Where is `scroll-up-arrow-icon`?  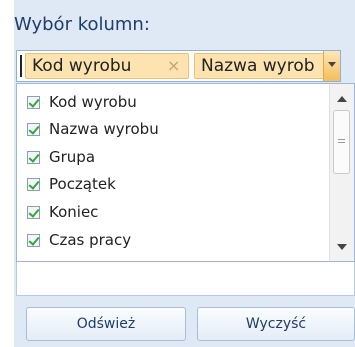
scroll-up-arrow-icon is located at coordinates (342, 99).